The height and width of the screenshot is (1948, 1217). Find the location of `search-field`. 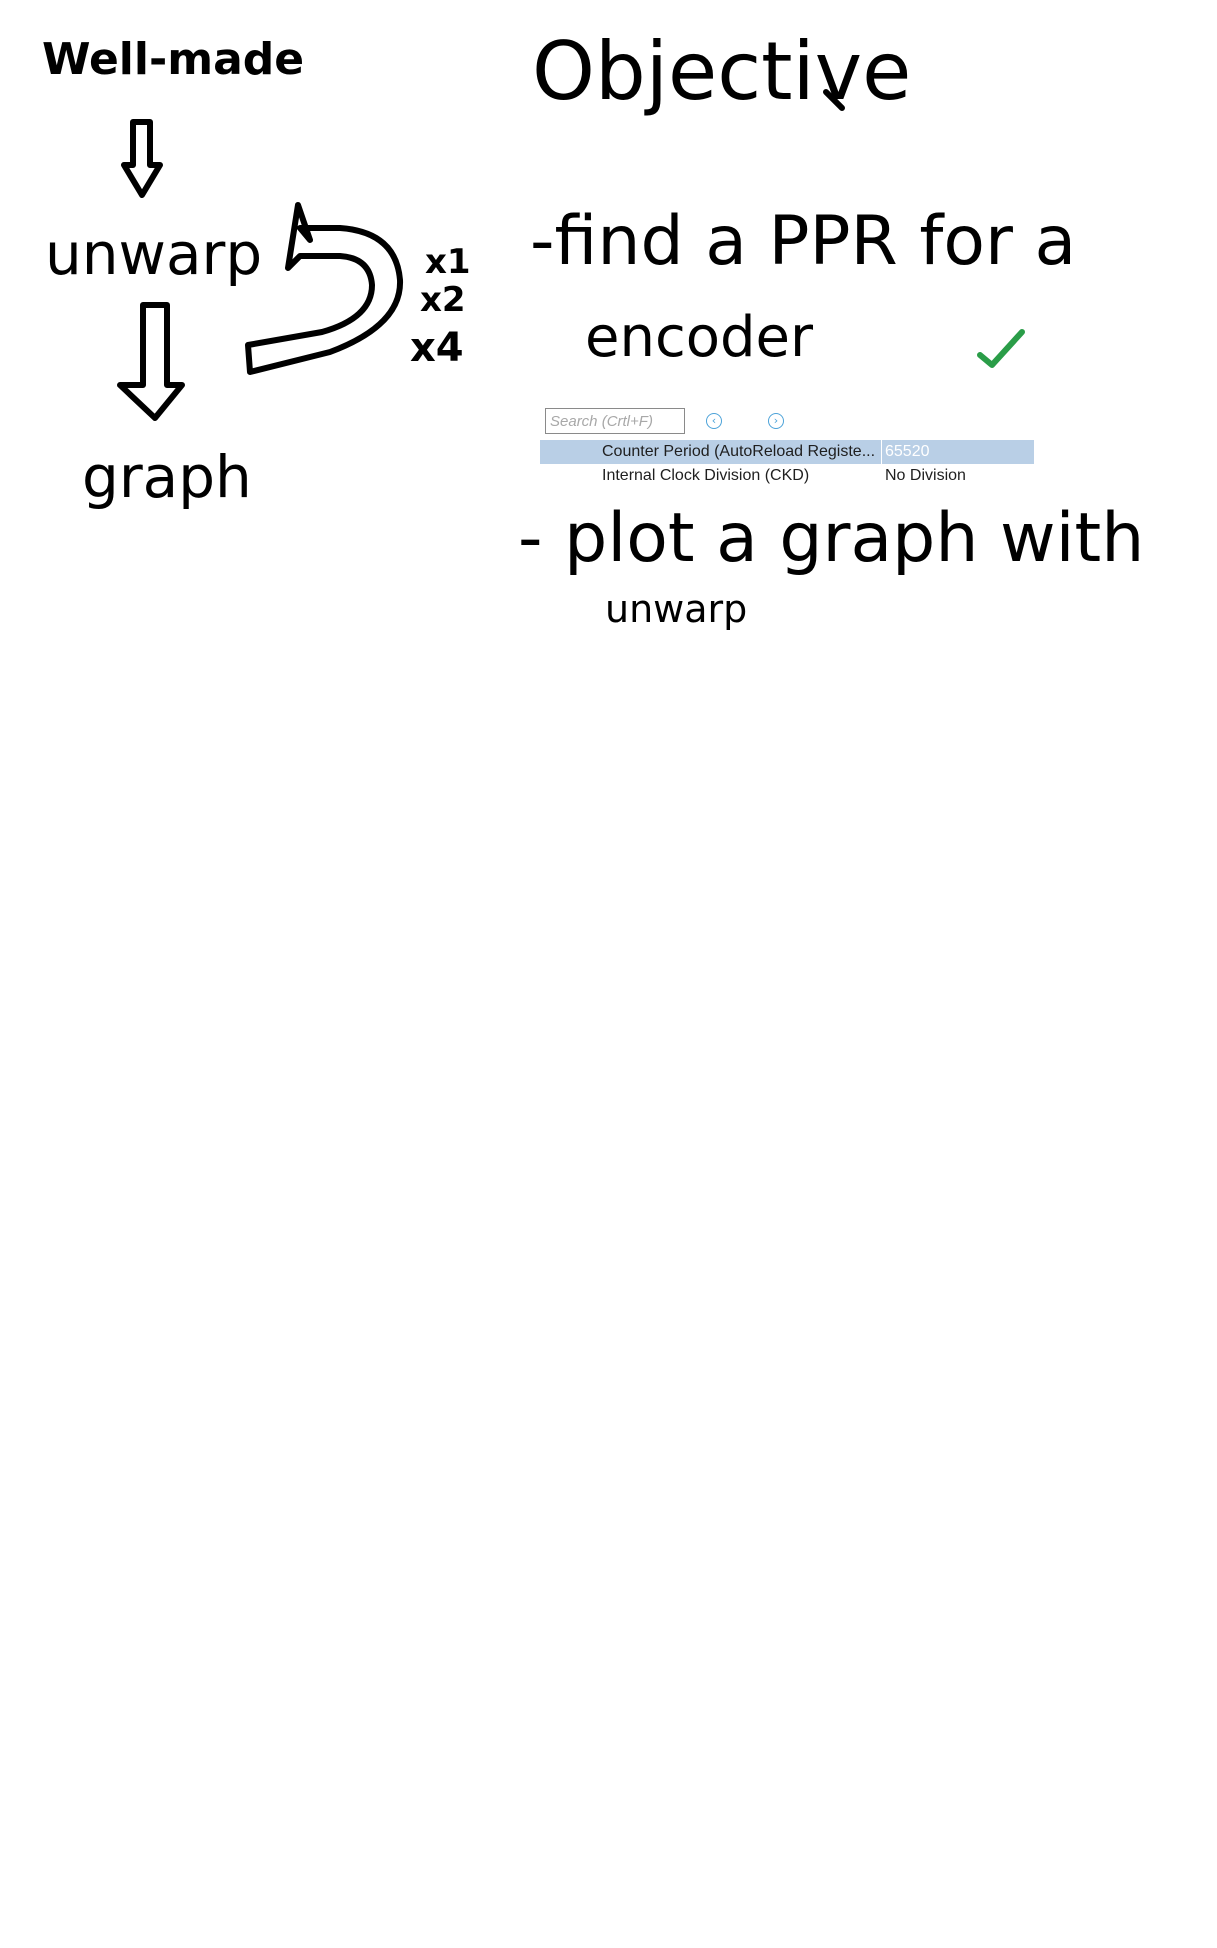

search-field is located at coordinates (615, 421).